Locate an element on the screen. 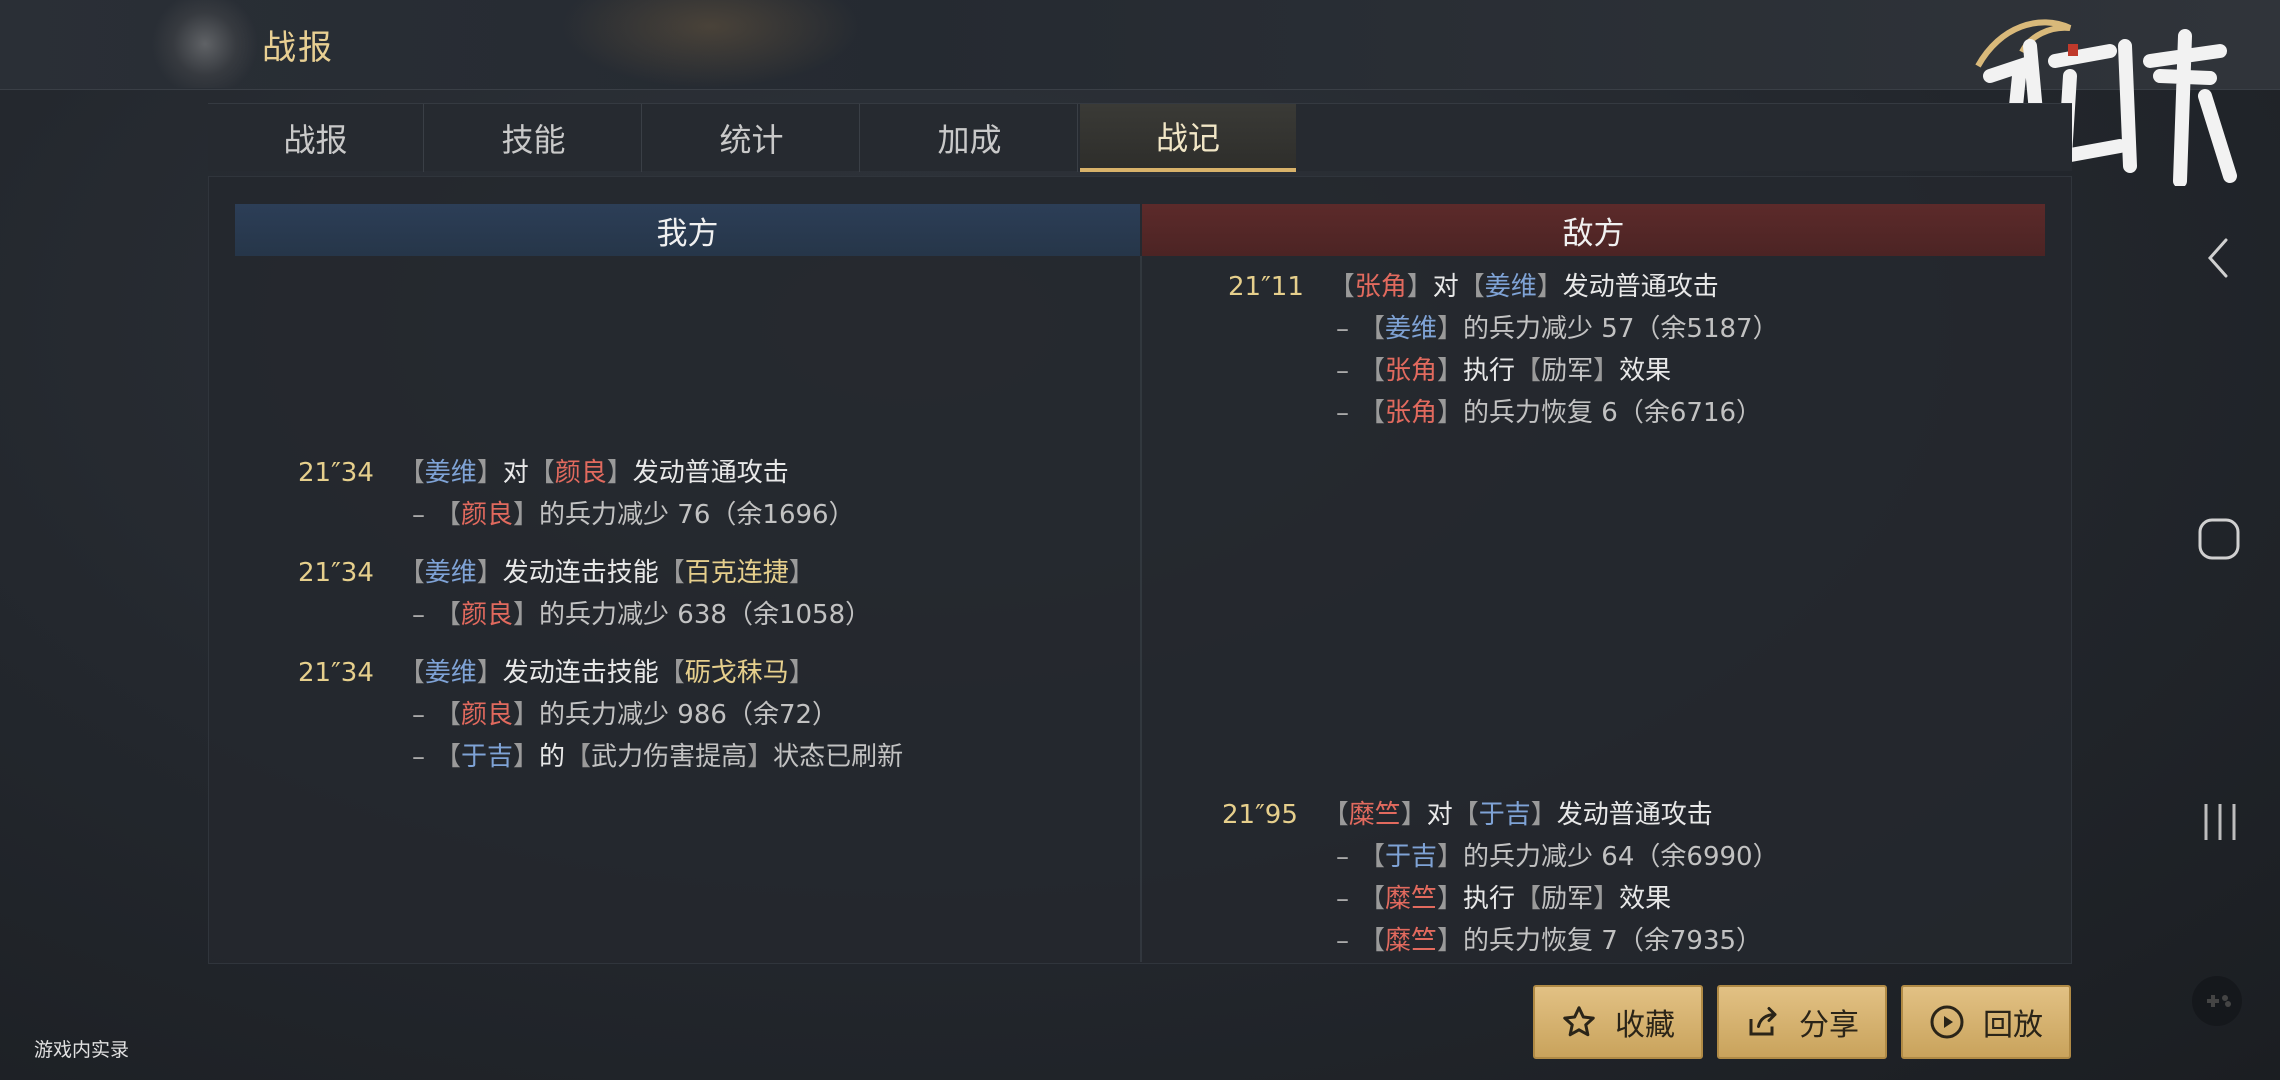  tab-bonus: 加成 is located at coordinates (970, 138).